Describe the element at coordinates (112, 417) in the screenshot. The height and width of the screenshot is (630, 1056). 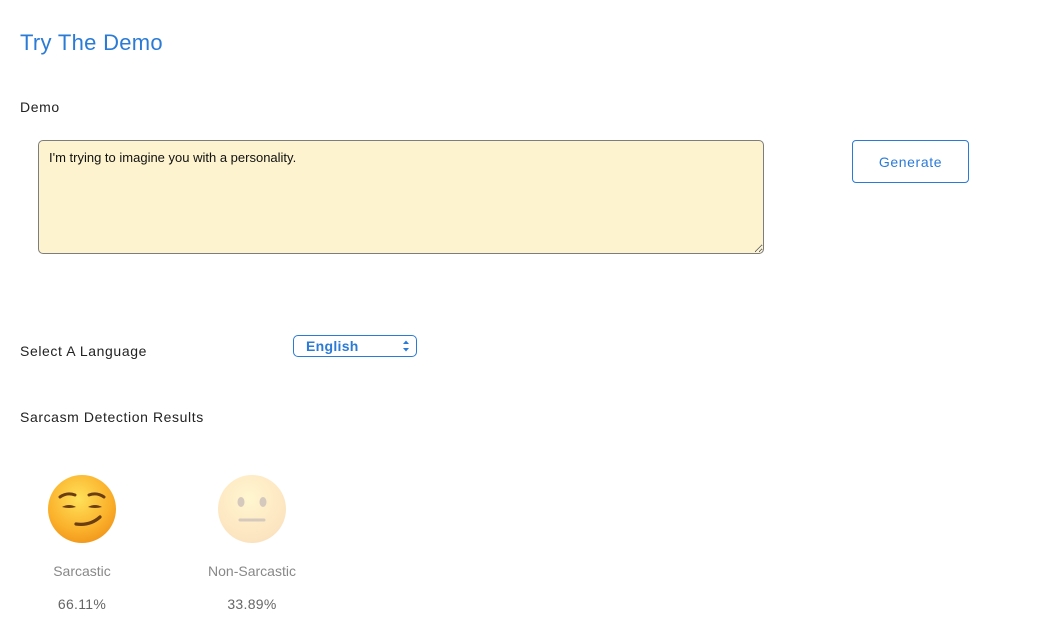
I see `results-heading: Sarcasm Detection Results` at that location.